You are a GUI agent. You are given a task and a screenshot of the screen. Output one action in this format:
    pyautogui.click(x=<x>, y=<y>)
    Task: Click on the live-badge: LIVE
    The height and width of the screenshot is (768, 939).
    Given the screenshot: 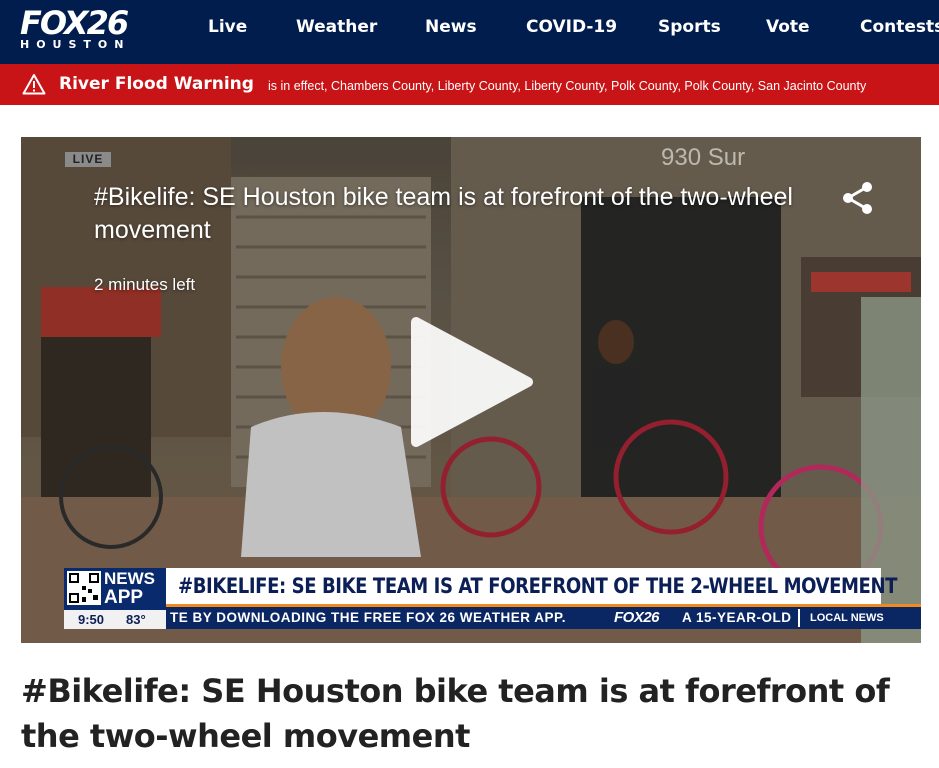 What is the action you would take?
    pyautogui.click(x=88, y=159)
    